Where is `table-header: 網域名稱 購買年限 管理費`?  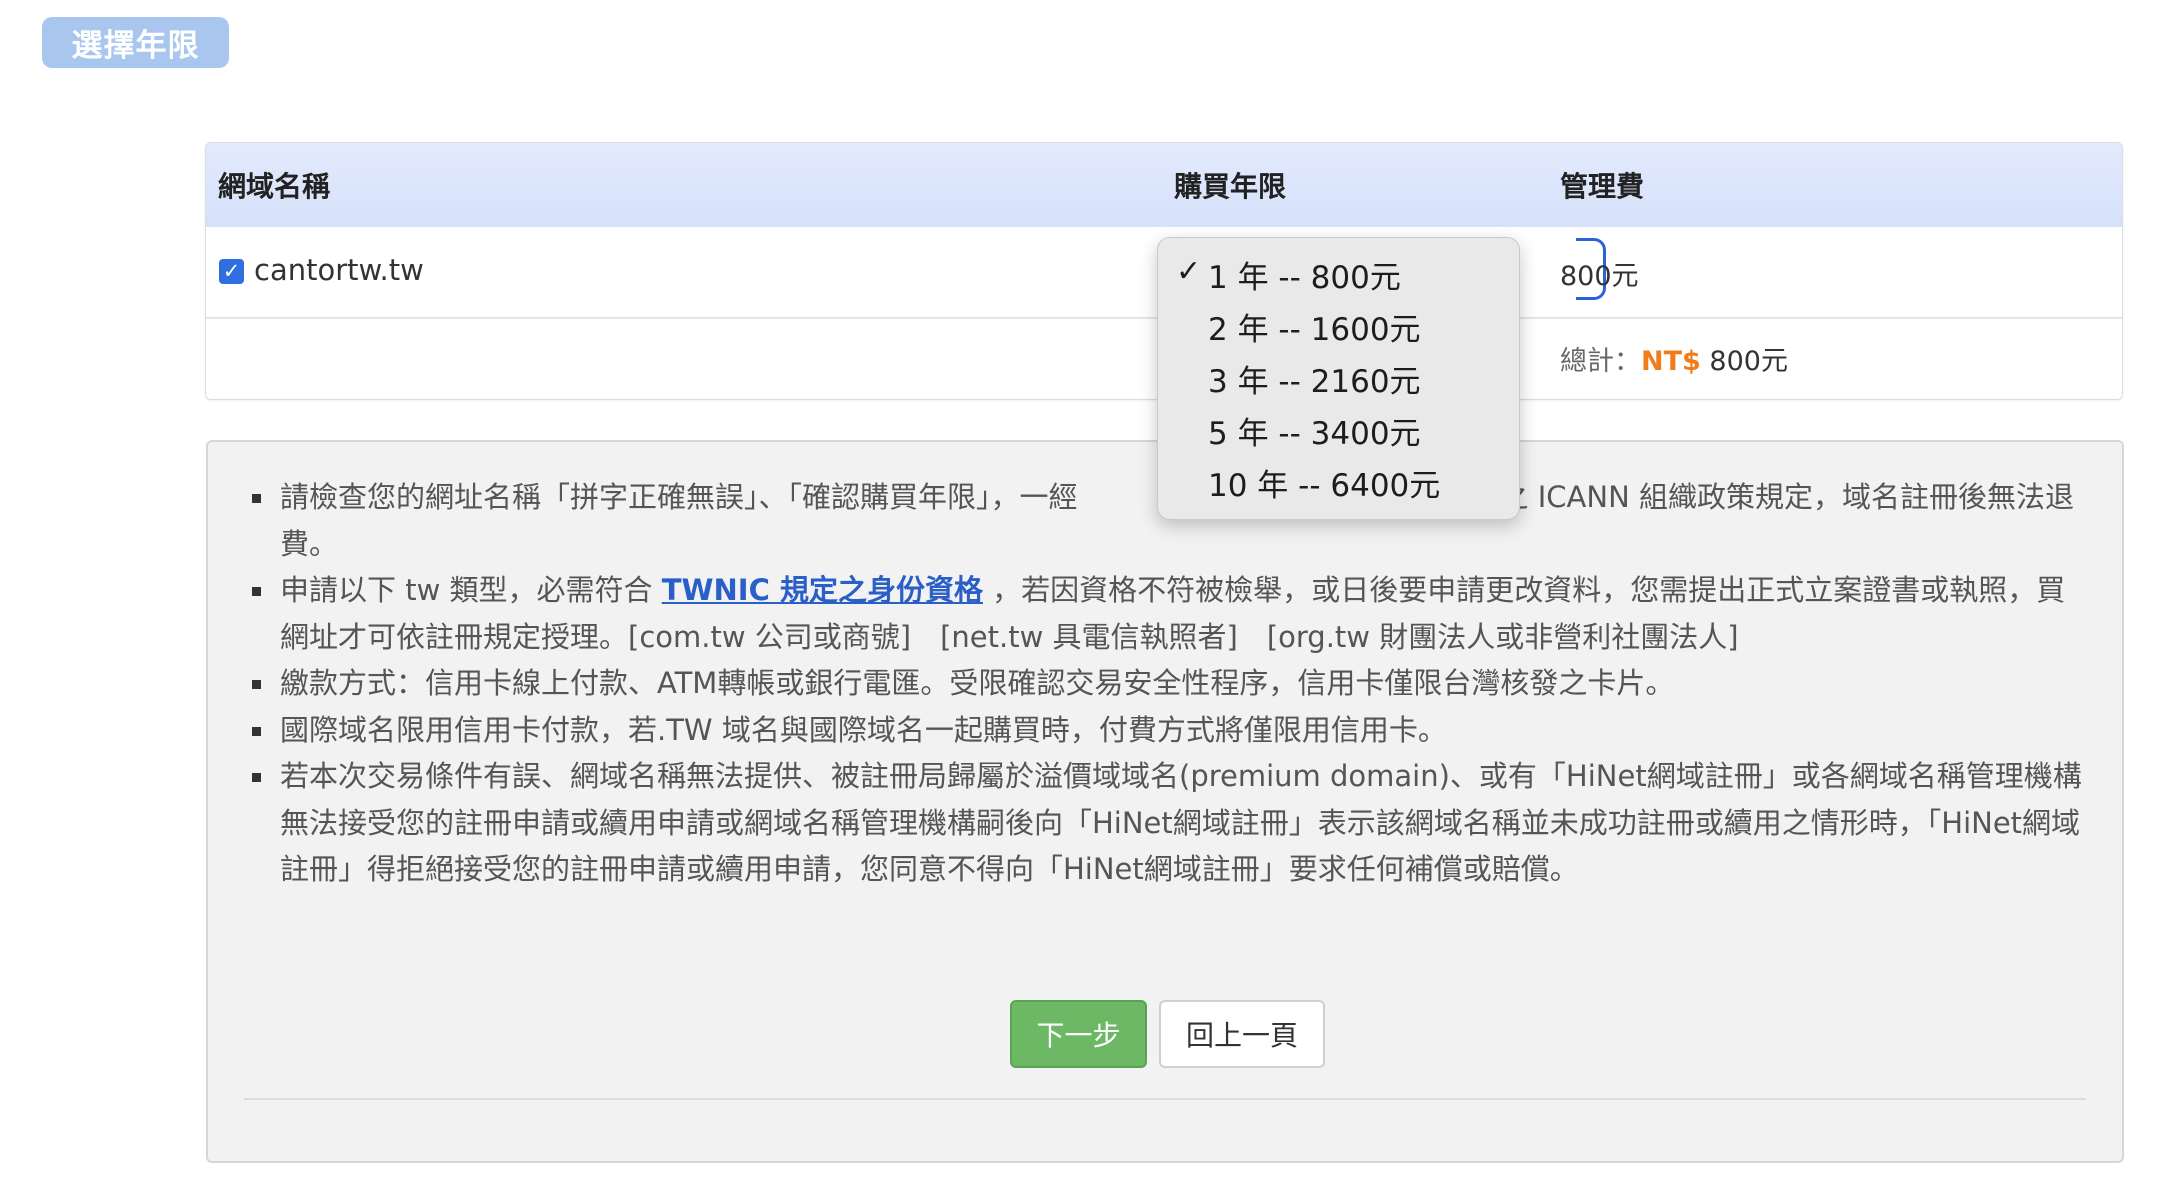
table-header: 網域名稱 購買年限 管理費 is located at coordinates (1164, 185).